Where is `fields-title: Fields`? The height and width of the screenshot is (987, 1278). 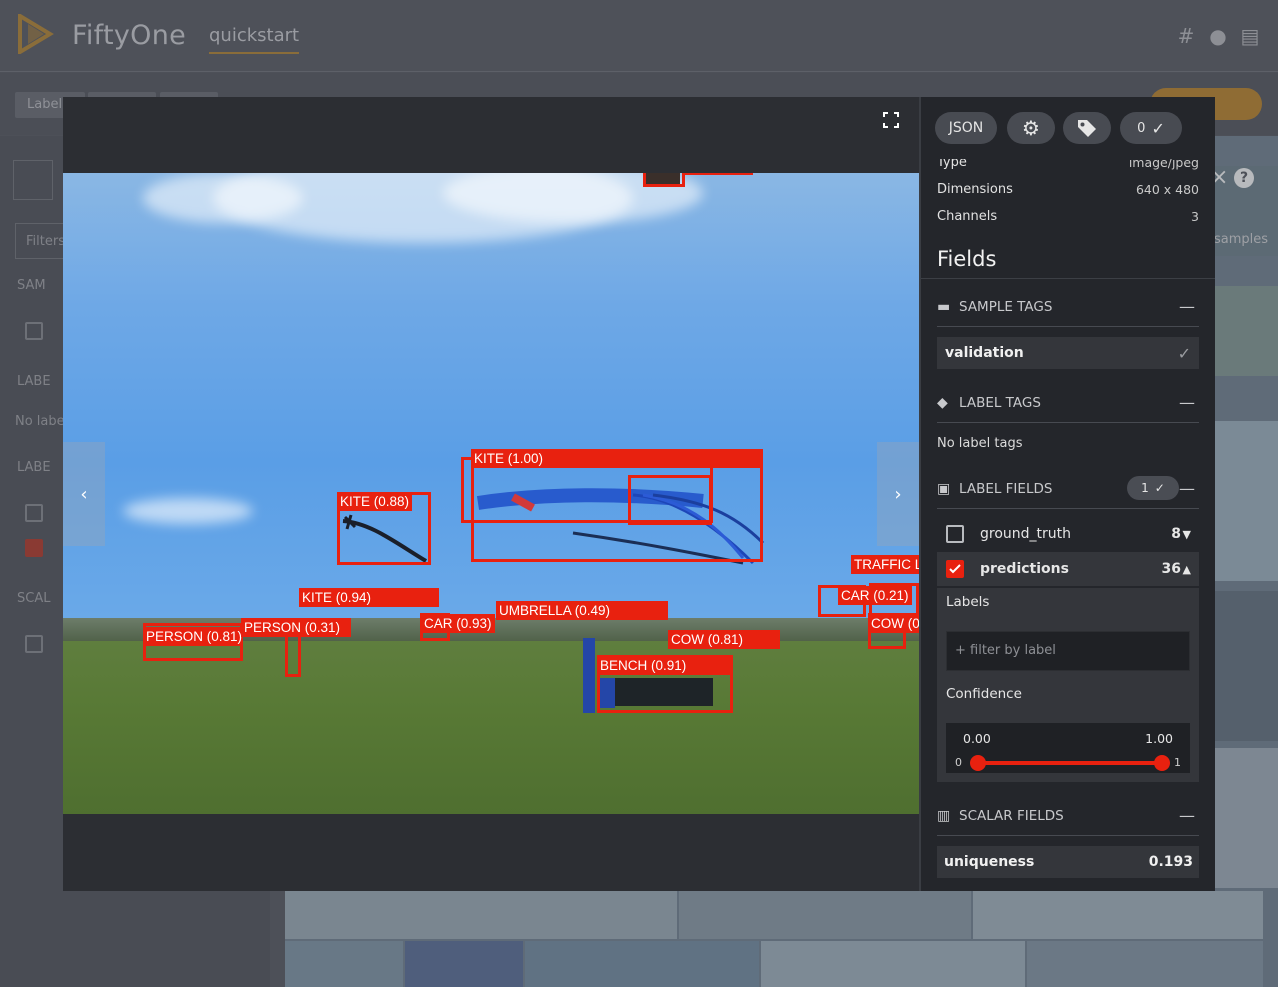
fields-title: Fields is located at coordinates (967, 259).